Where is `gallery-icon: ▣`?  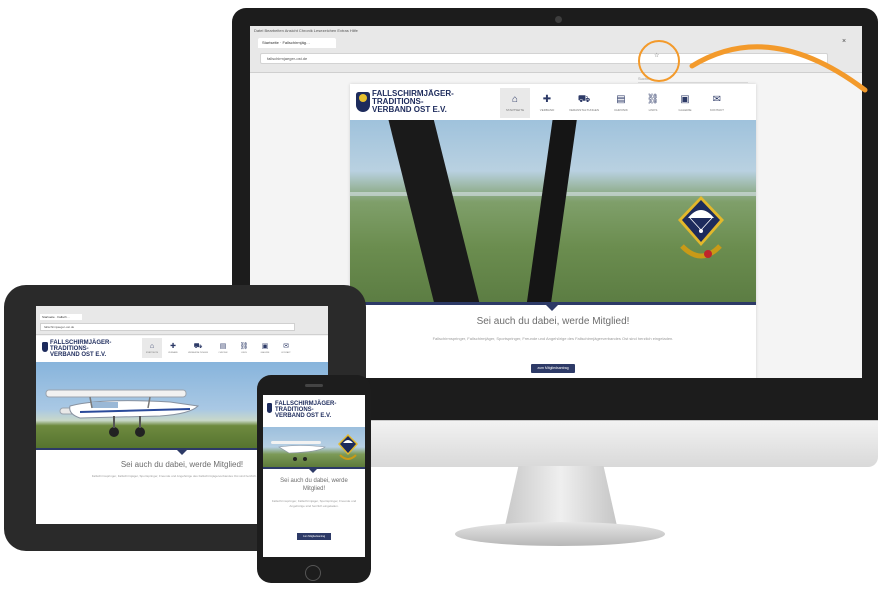 gallery-icon: ▣ is located at coordinates (265, 346).